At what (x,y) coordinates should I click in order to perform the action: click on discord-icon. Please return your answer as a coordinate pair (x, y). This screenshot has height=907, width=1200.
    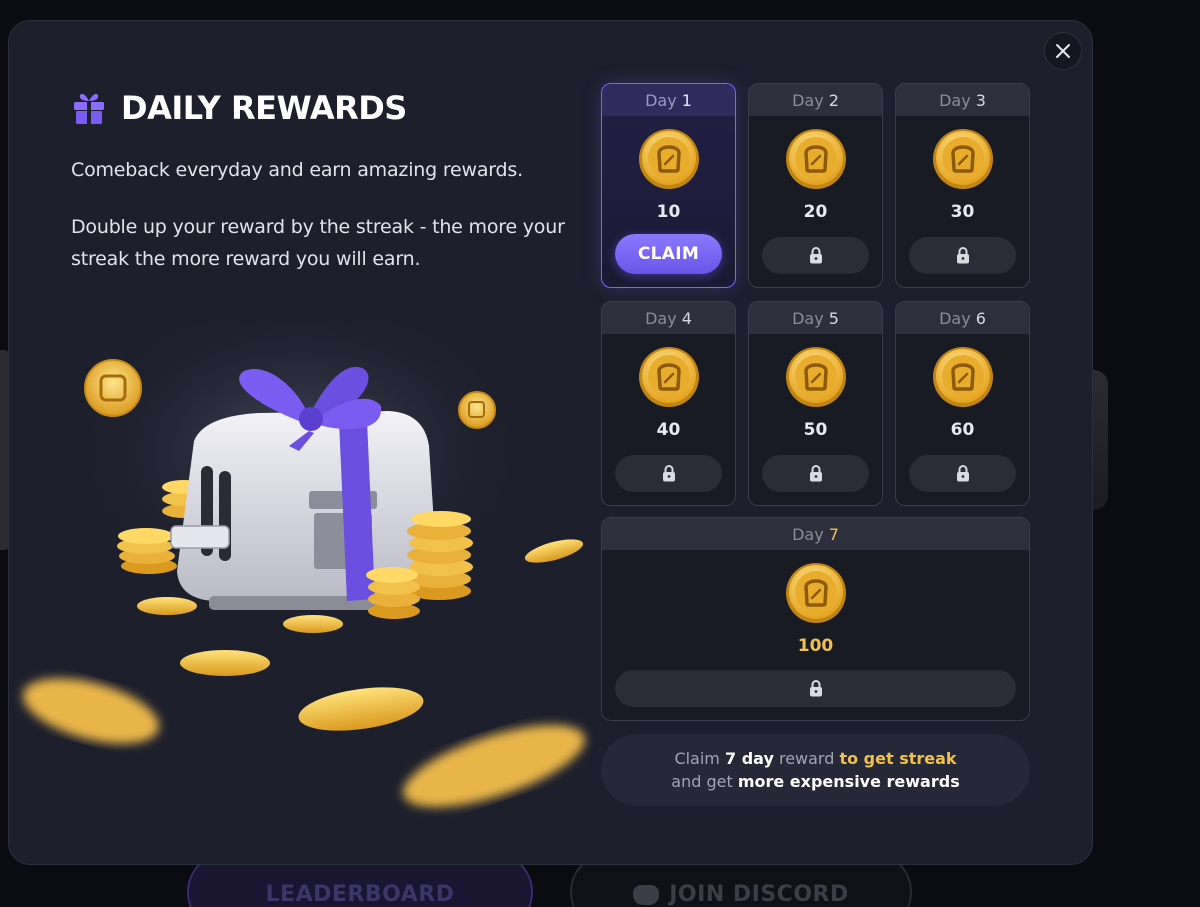
    Looking at the image, I should click on (646, 895).